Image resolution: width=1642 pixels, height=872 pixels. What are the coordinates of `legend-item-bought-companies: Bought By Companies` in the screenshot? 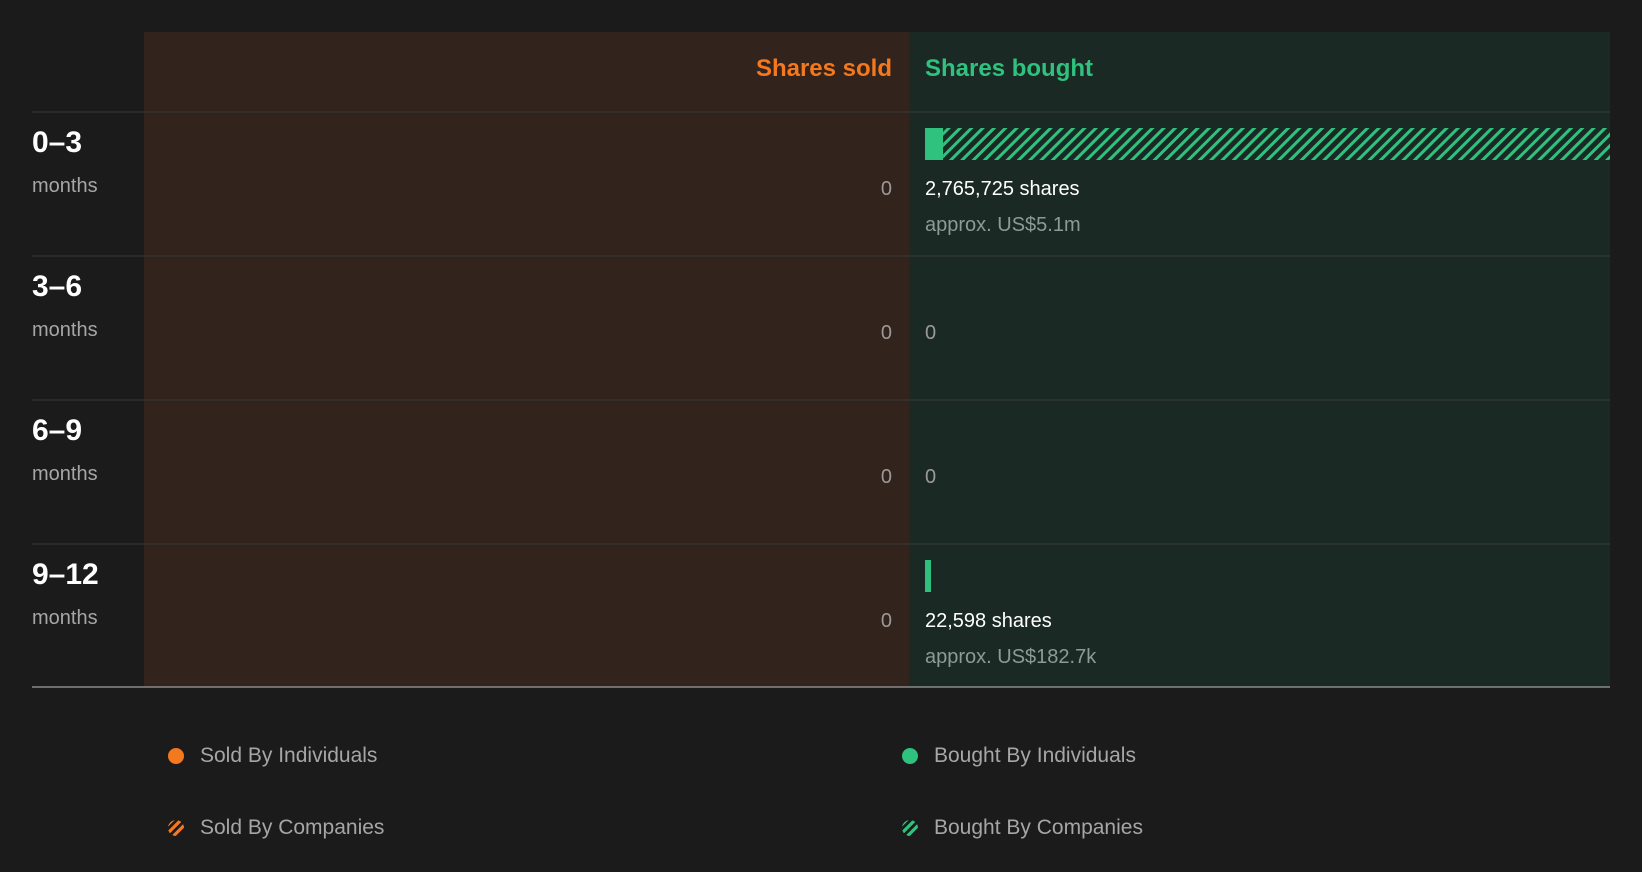 It's located at (1022, 828).